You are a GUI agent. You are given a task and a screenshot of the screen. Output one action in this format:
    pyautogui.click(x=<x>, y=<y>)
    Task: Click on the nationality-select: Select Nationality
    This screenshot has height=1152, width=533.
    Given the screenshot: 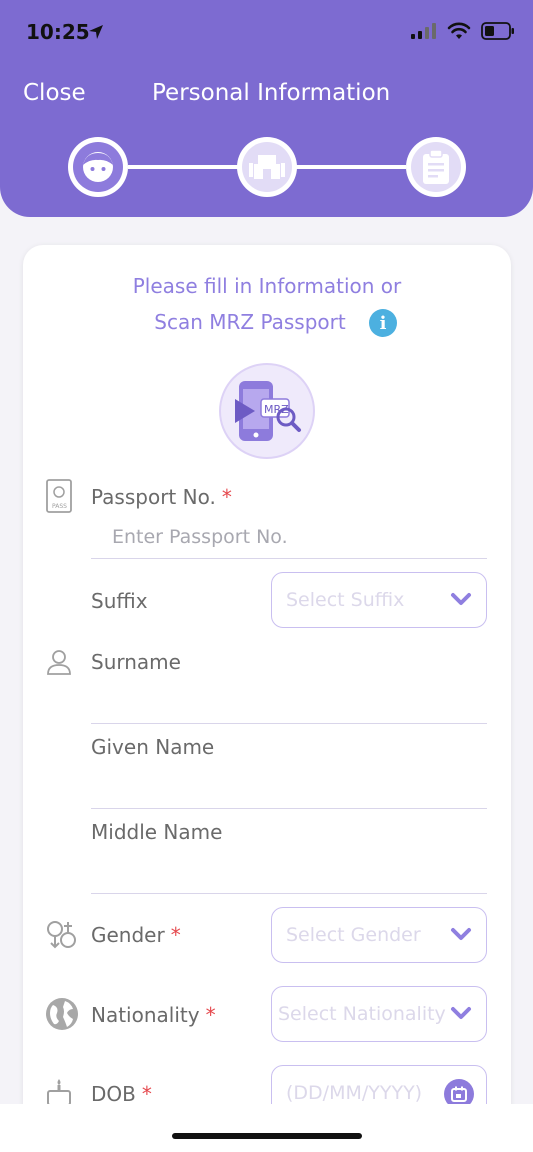 What is the action you would take?
    pyautogui.click(x=379, y=1014)
    